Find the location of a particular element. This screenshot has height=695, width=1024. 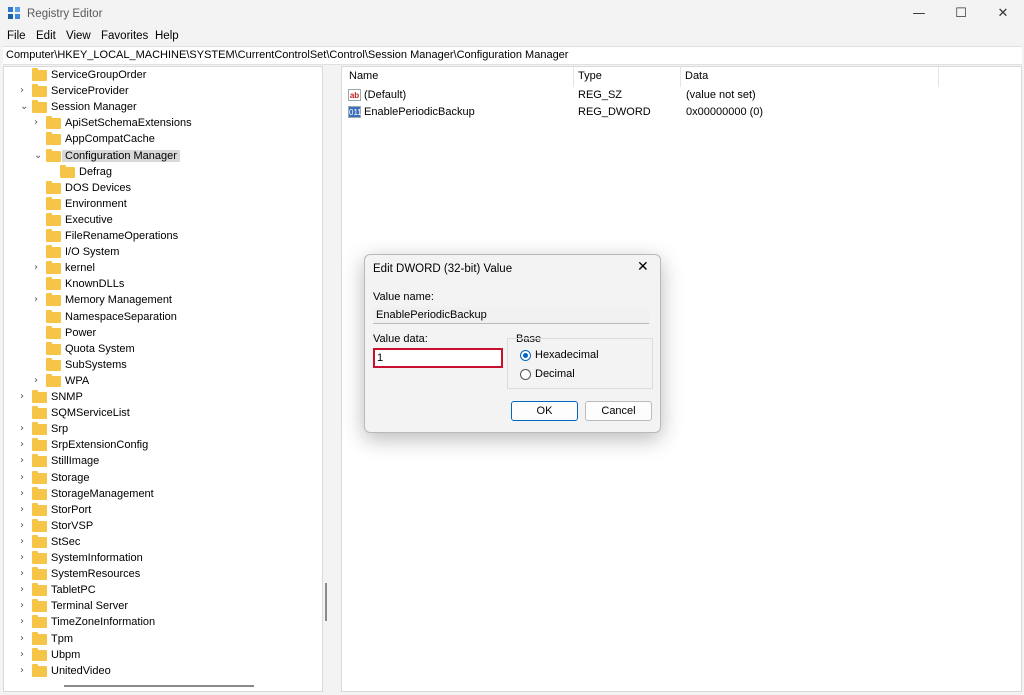

tree-item-label: DOS Devices is located at coordinates (98, 187).